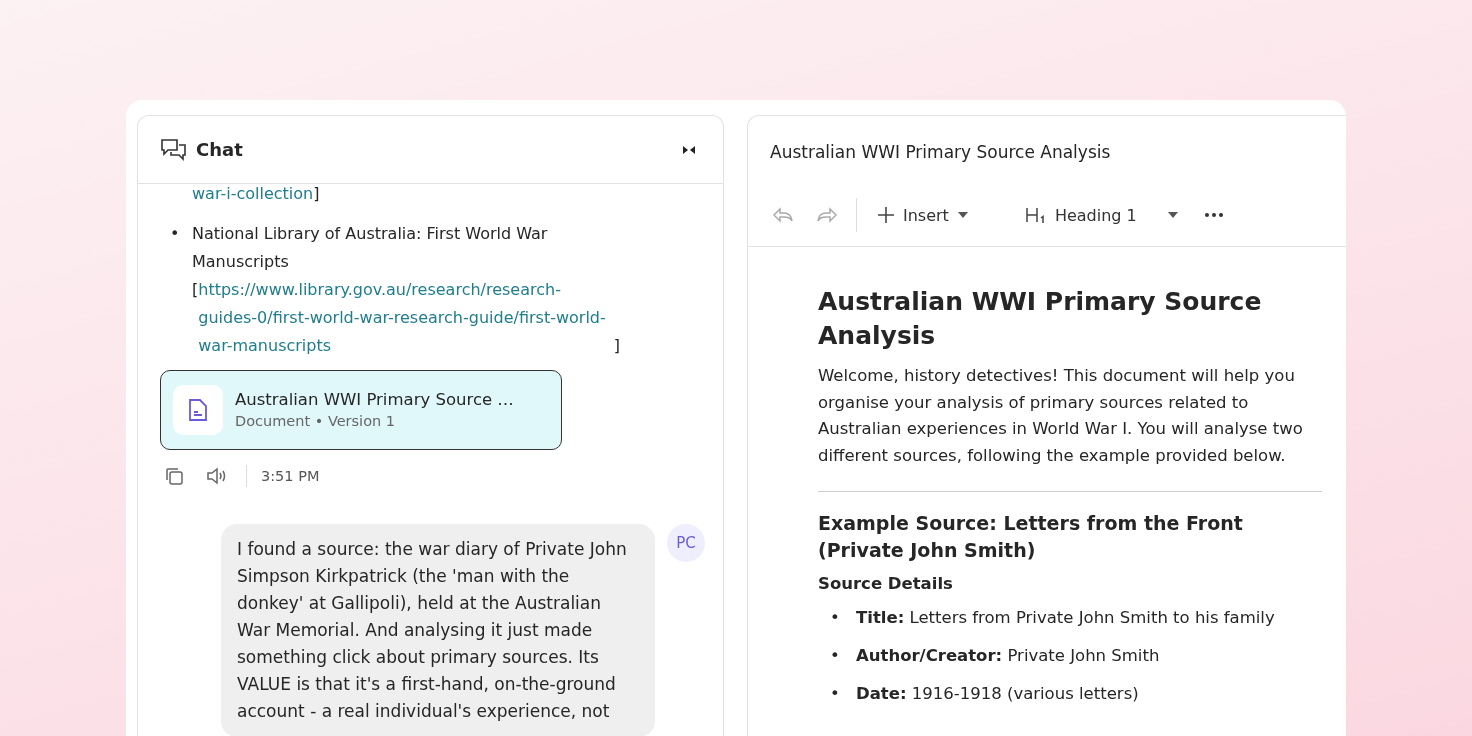 This screenshot has height=736, width=1472. I want to click on heading-dropdown: Heading 1, so click(1101, 215).